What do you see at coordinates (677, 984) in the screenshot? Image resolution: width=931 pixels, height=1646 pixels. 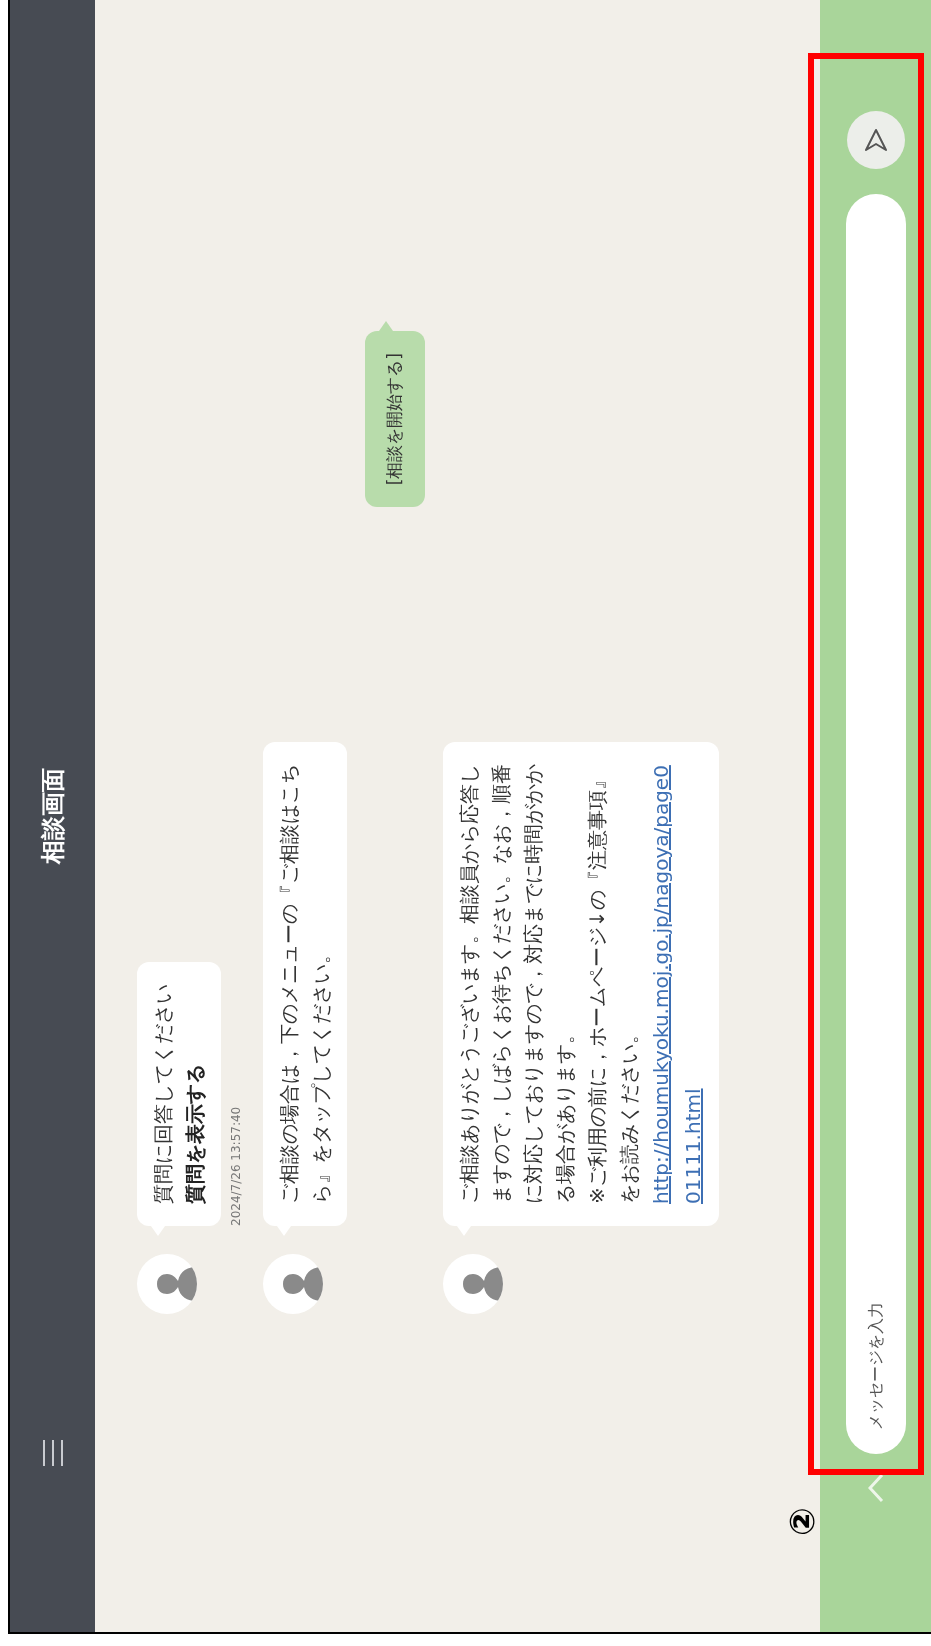 I see `url-link: http://houmukyoku.moj.go.jp/nagoya/page001111.html` at bounding box center [677, 984].